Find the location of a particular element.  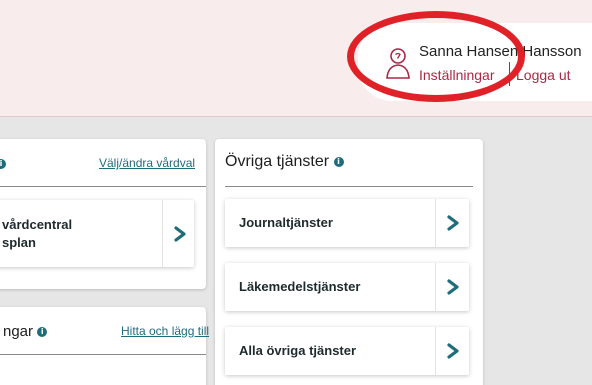

logout-link: Logga ut is located at coordinates (543, 75).